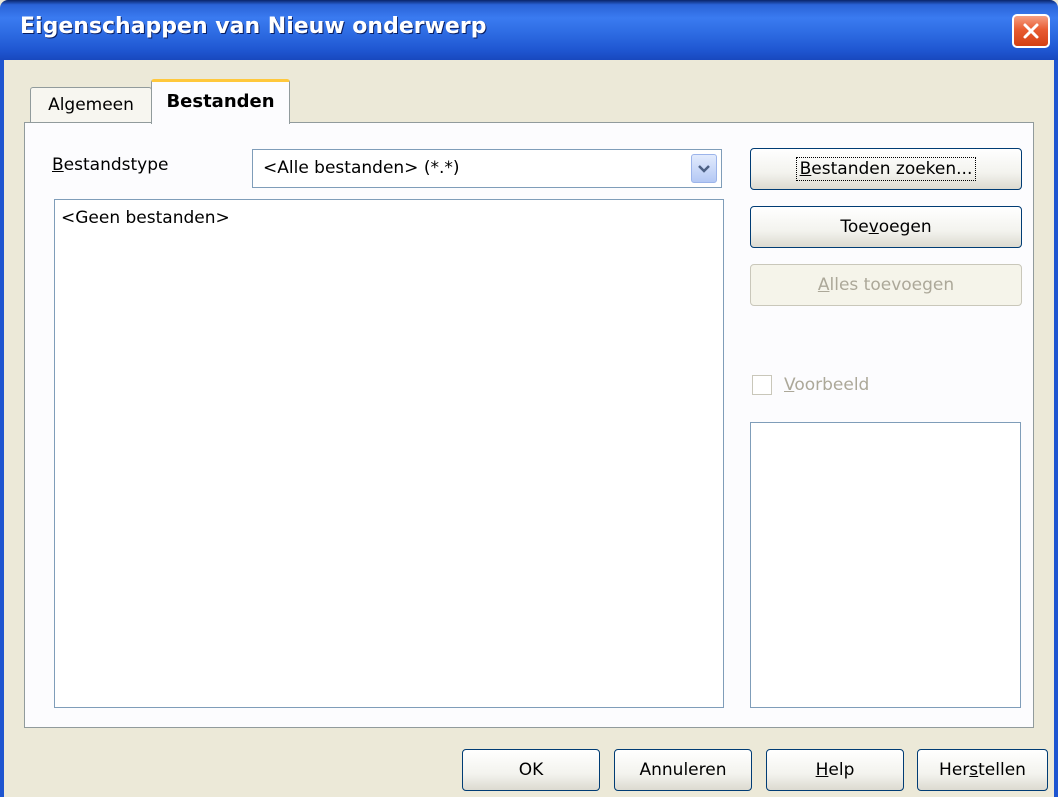 This screenshot has width=1058, height=797. Describe the element at coordinates (762, 385) in the screenshot. I see `preview-checkbox` at that location.